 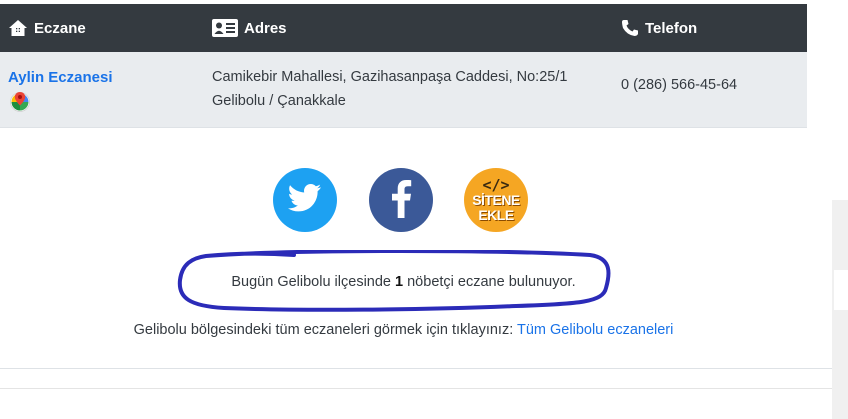 I want to click on phone-icon, so click(x=630, y=28).